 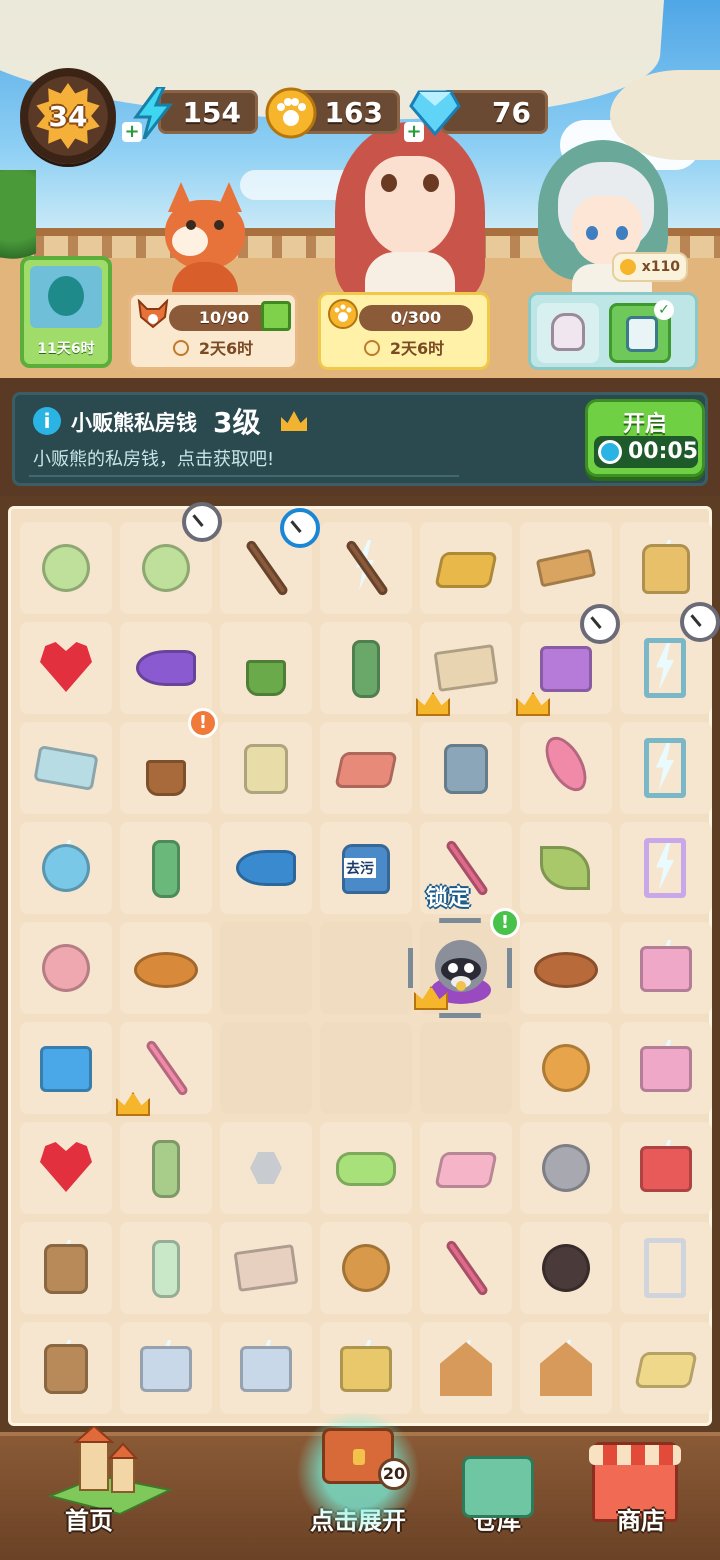 I want to click on tickets-item, so click(x=266, y=1268).